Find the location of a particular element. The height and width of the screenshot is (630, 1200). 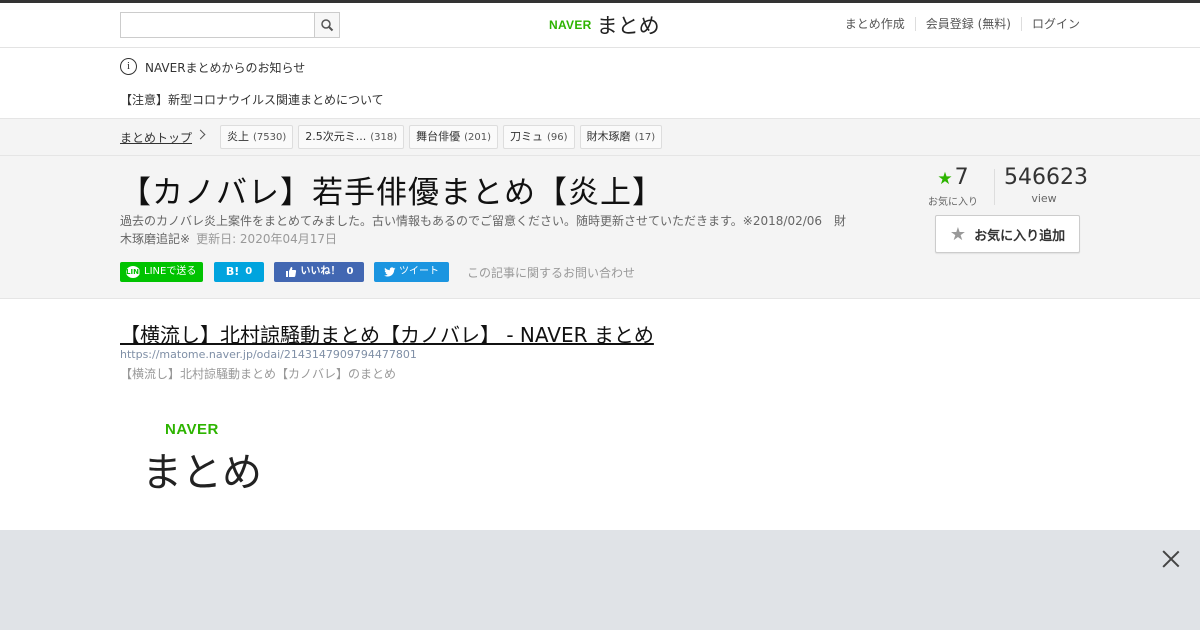

tag-butai-haiyu: 舞台俳優 (201) is located at coordinates (454, 137).